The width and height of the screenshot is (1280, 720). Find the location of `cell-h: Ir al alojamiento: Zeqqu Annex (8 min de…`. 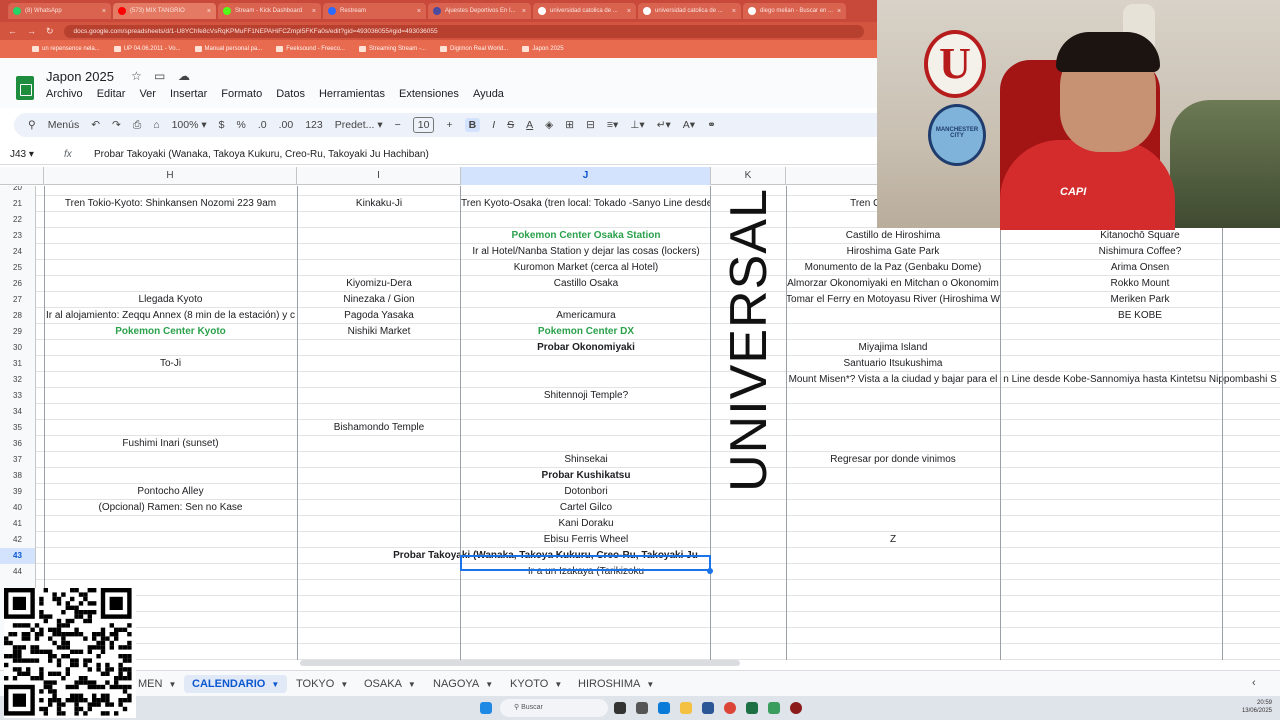

cell-h: Ir al alojamiento: Zeqqu Annex (8 min de… is located at coordinates (170, 316).